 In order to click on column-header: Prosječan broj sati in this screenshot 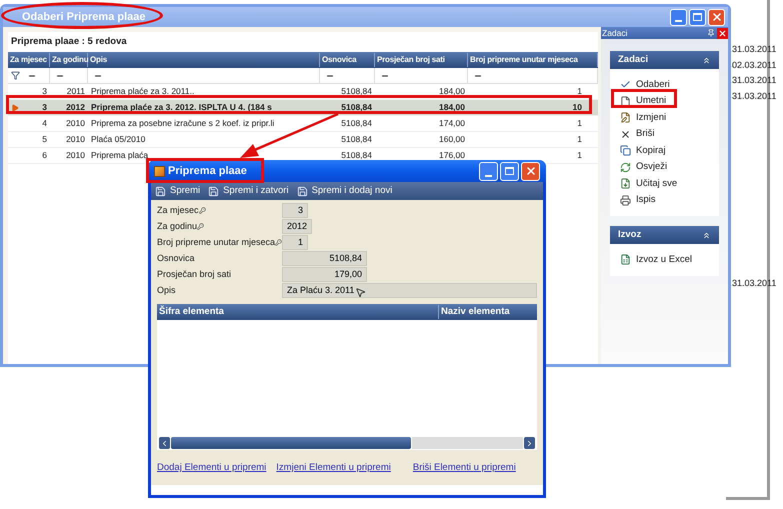, I will do `click(421, 60)`.